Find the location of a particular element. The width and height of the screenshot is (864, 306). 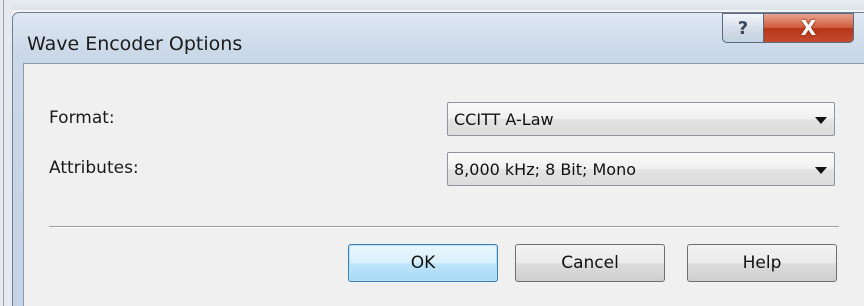

format-select: CCITT A-Law is located at coordinates (641, 119).